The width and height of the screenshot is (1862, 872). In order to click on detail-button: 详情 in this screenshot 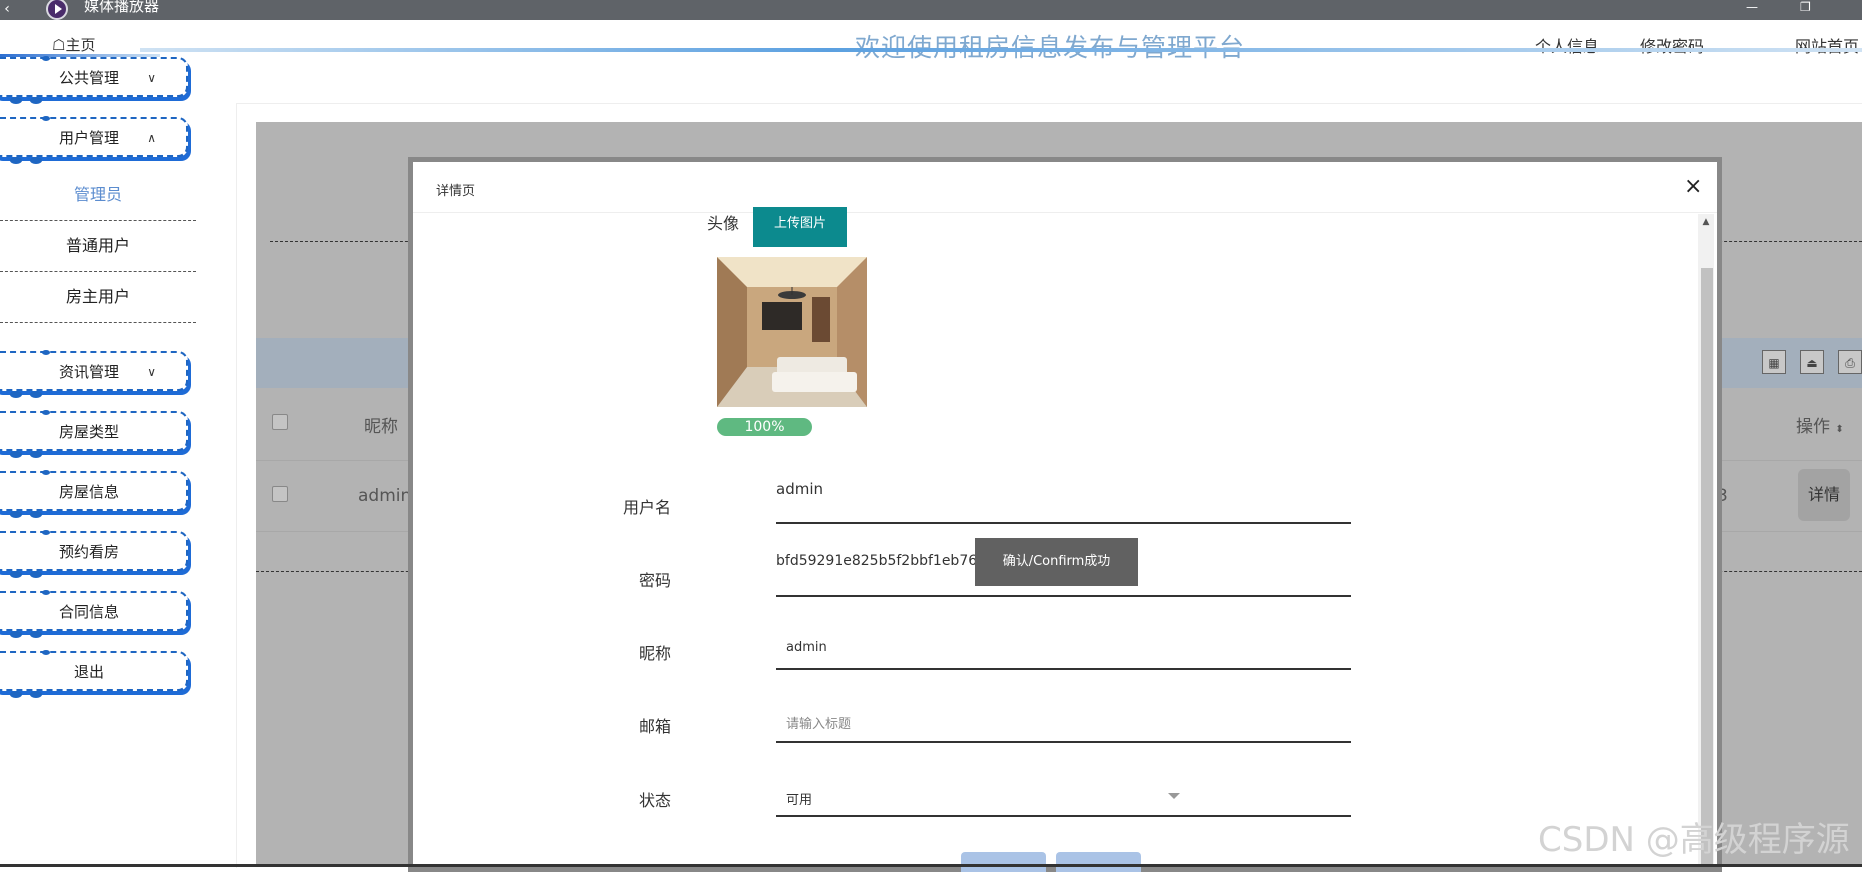, I will do `click(1824, 495)`.